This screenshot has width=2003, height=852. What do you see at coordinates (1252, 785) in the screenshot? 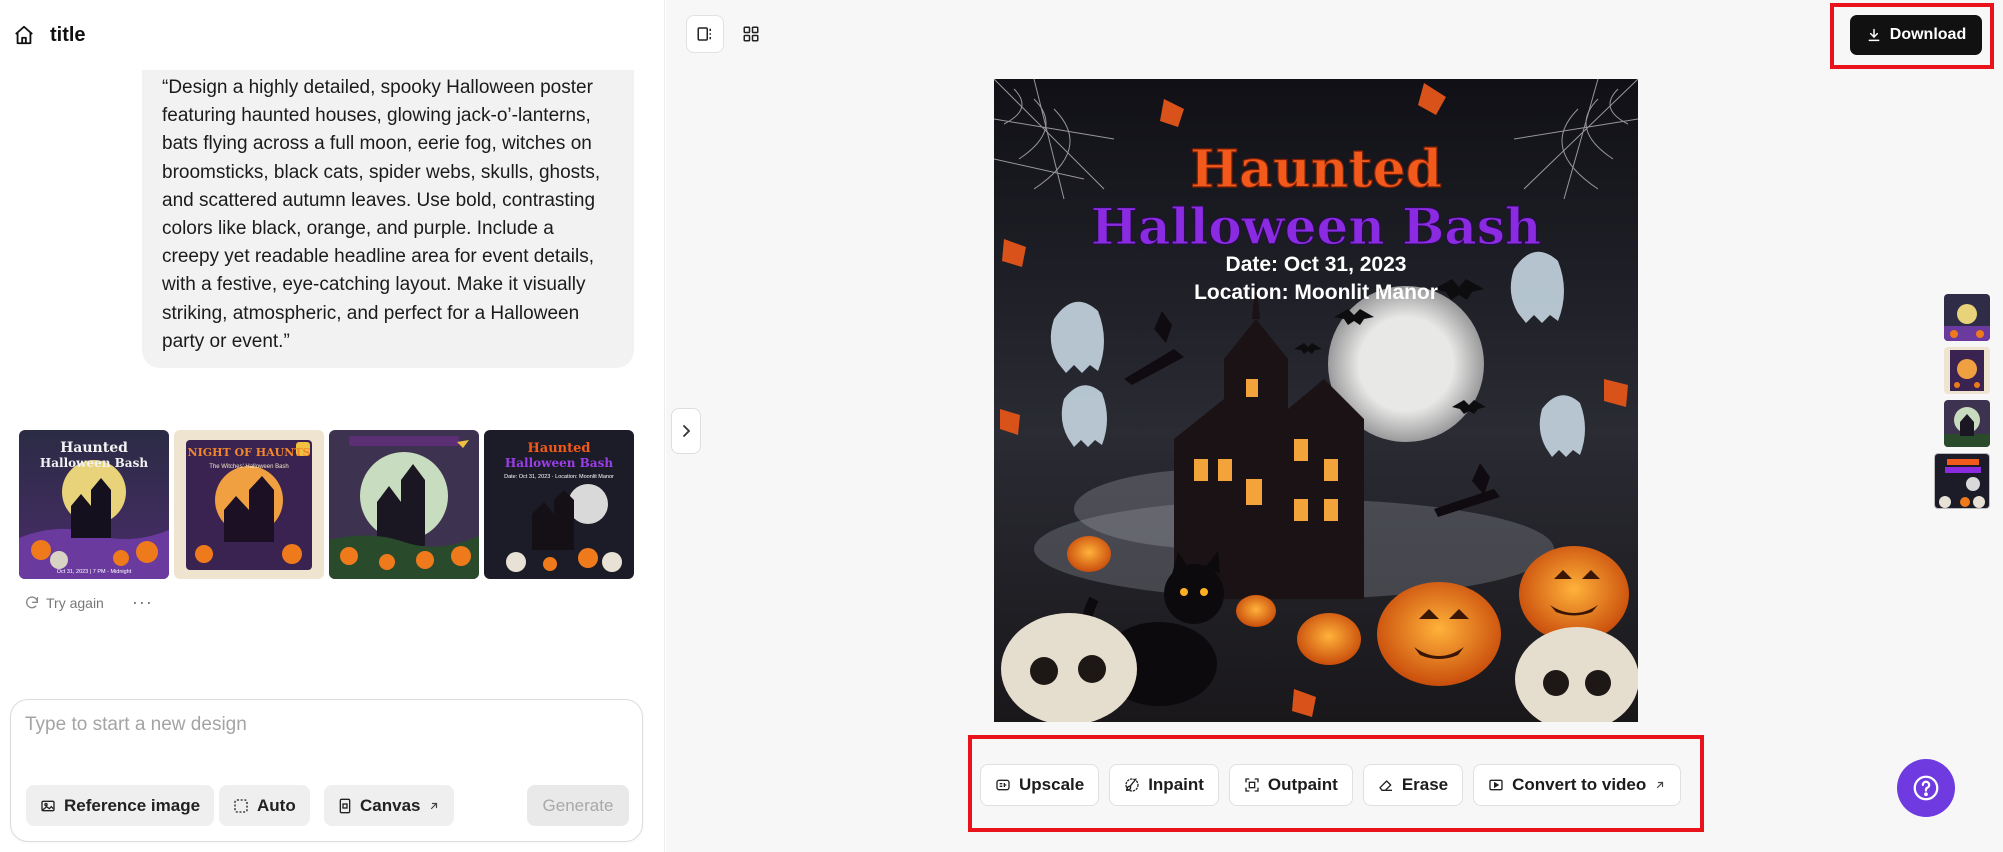
I see `expand-frame-icon` at bounding box center [1252, 785].